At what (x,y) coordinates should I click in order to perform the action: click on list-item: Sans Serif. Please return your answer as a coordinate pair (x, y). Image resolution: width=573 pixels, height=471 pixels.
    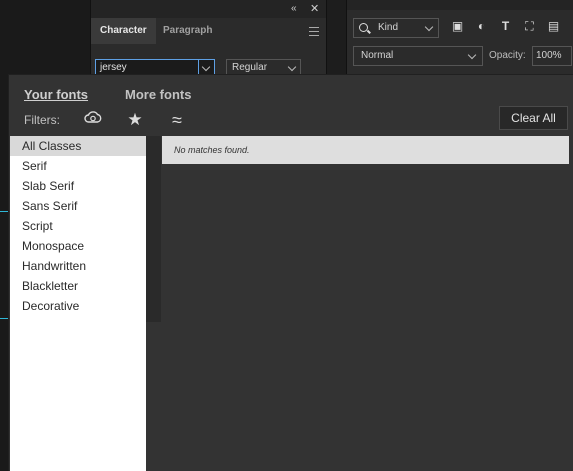
    Looking at the image, I should click on (78, 206).